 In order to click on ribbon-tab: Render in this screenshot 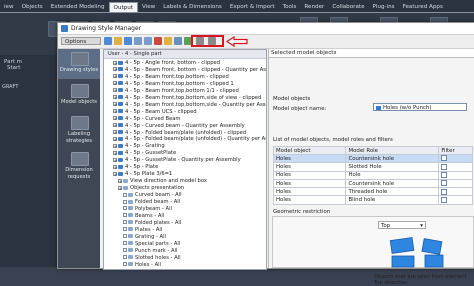, I will do `click(314, 7)`.